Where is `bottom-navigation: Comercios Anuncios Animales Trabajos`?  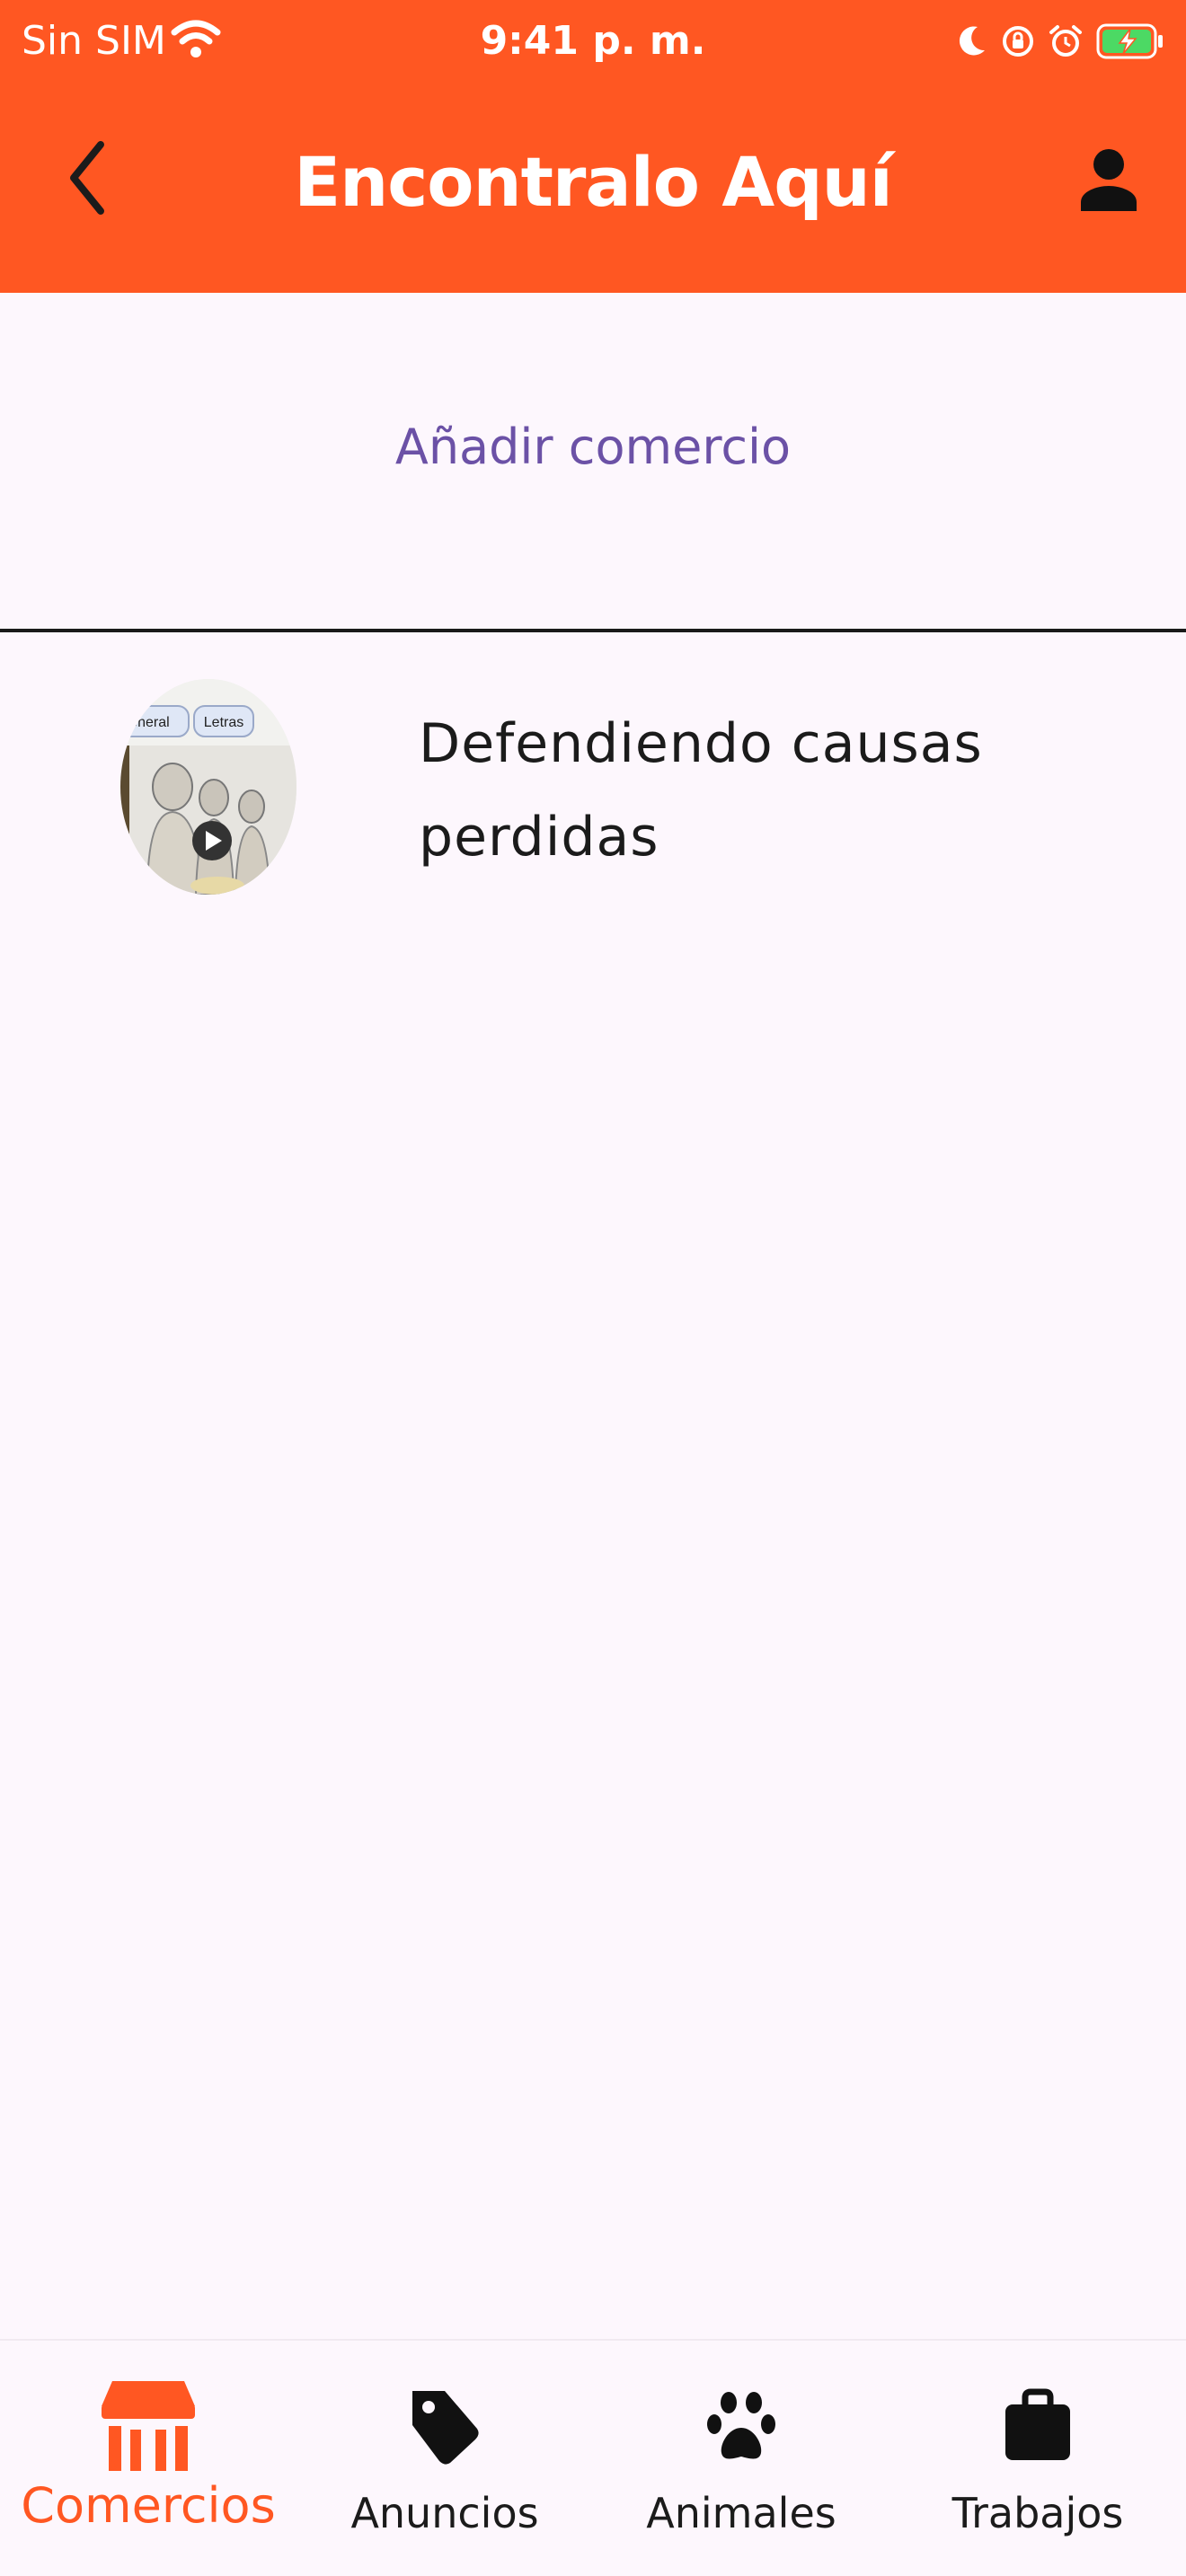
bottom-navigation: Comercios Anuncios Animales Trabajos is located at coordinates (593, 2457).